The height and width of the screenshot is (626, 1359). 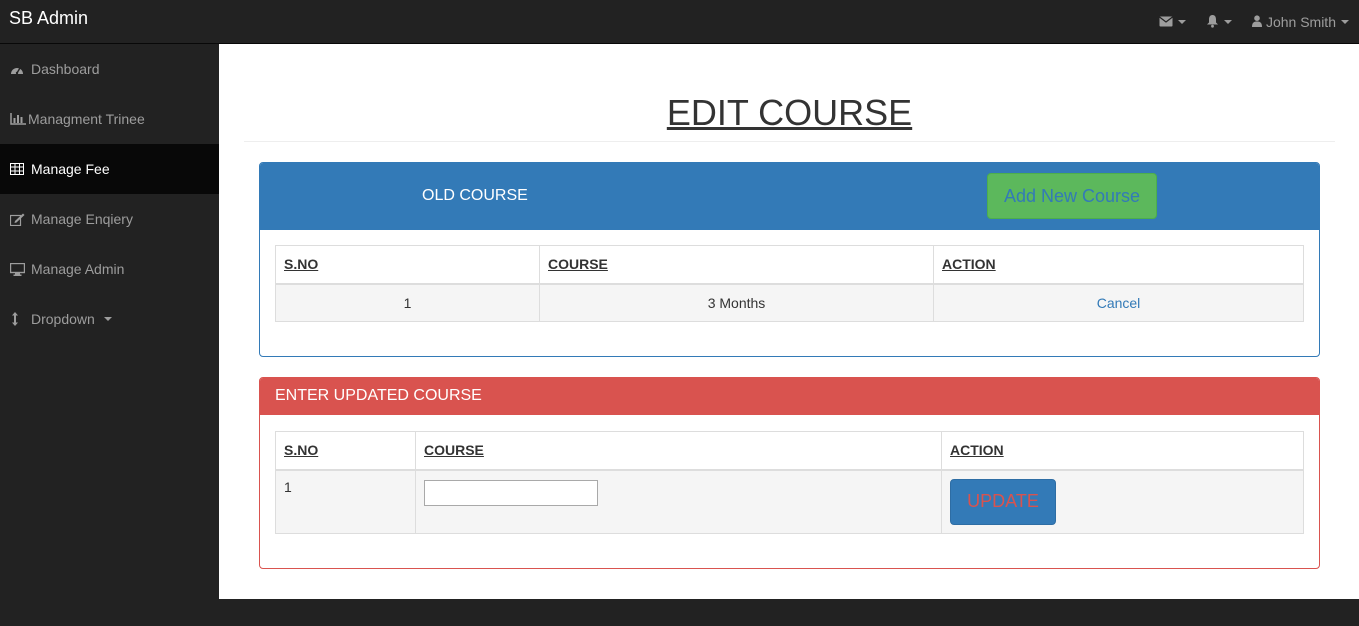 What do you see at coordinates (48, 18) in the screenshot?
I see `brand-logo: SB Admin` at bounding box center [48, 18].